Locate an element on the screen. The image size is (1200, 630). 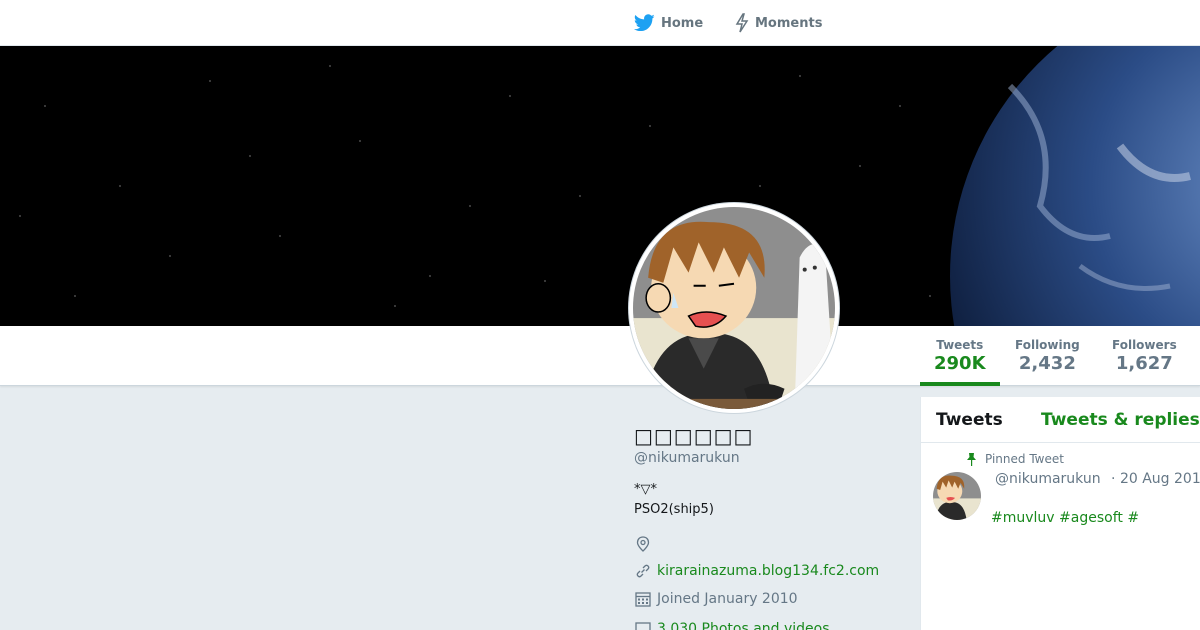
twitter-bird-icon is located at coordinates (644, 23).